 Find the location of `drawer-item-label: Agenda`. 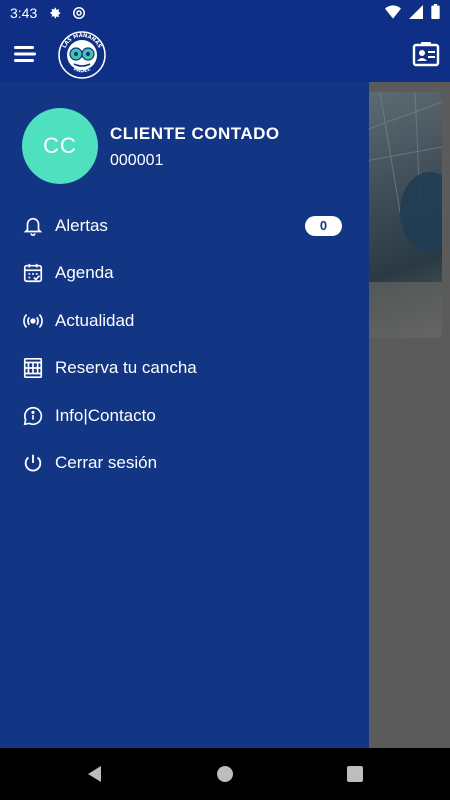

drawer-item-label: Agenda is located at coordinates (84, 273).